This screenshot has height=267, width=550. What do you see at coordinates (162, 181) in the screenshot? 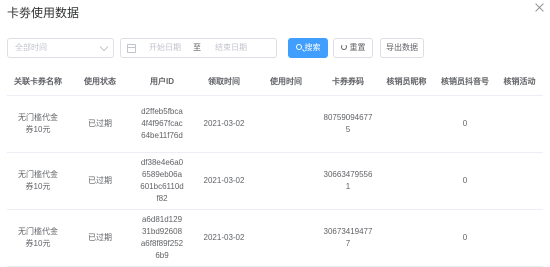
I see `cell-user-id: df38e4e6a06589eb06a601bc6110df82` at bounding box center [162, 181].